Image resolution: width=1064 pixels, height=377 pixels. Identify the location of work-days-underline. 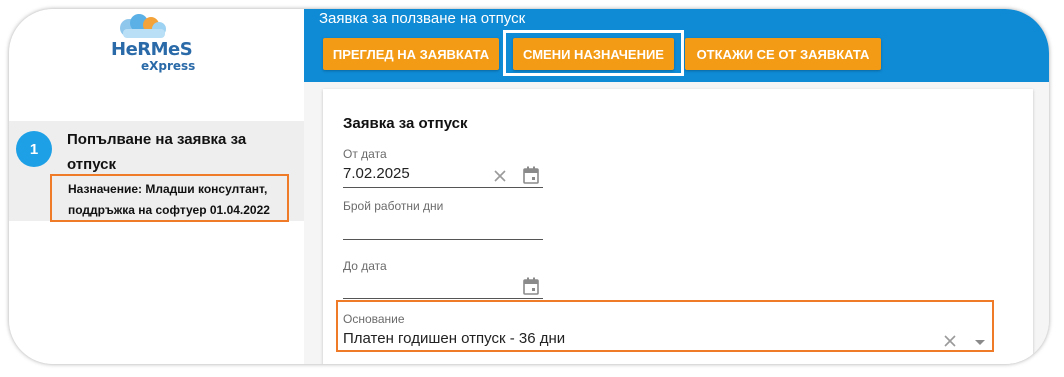
(443, 239).